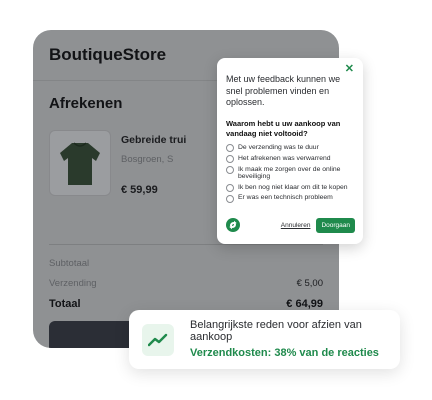 Image resolution: width=432 pixels, height=400 pixels. I want to click on popup-actions: Annuleren Doorgaan, so click(318, 225).